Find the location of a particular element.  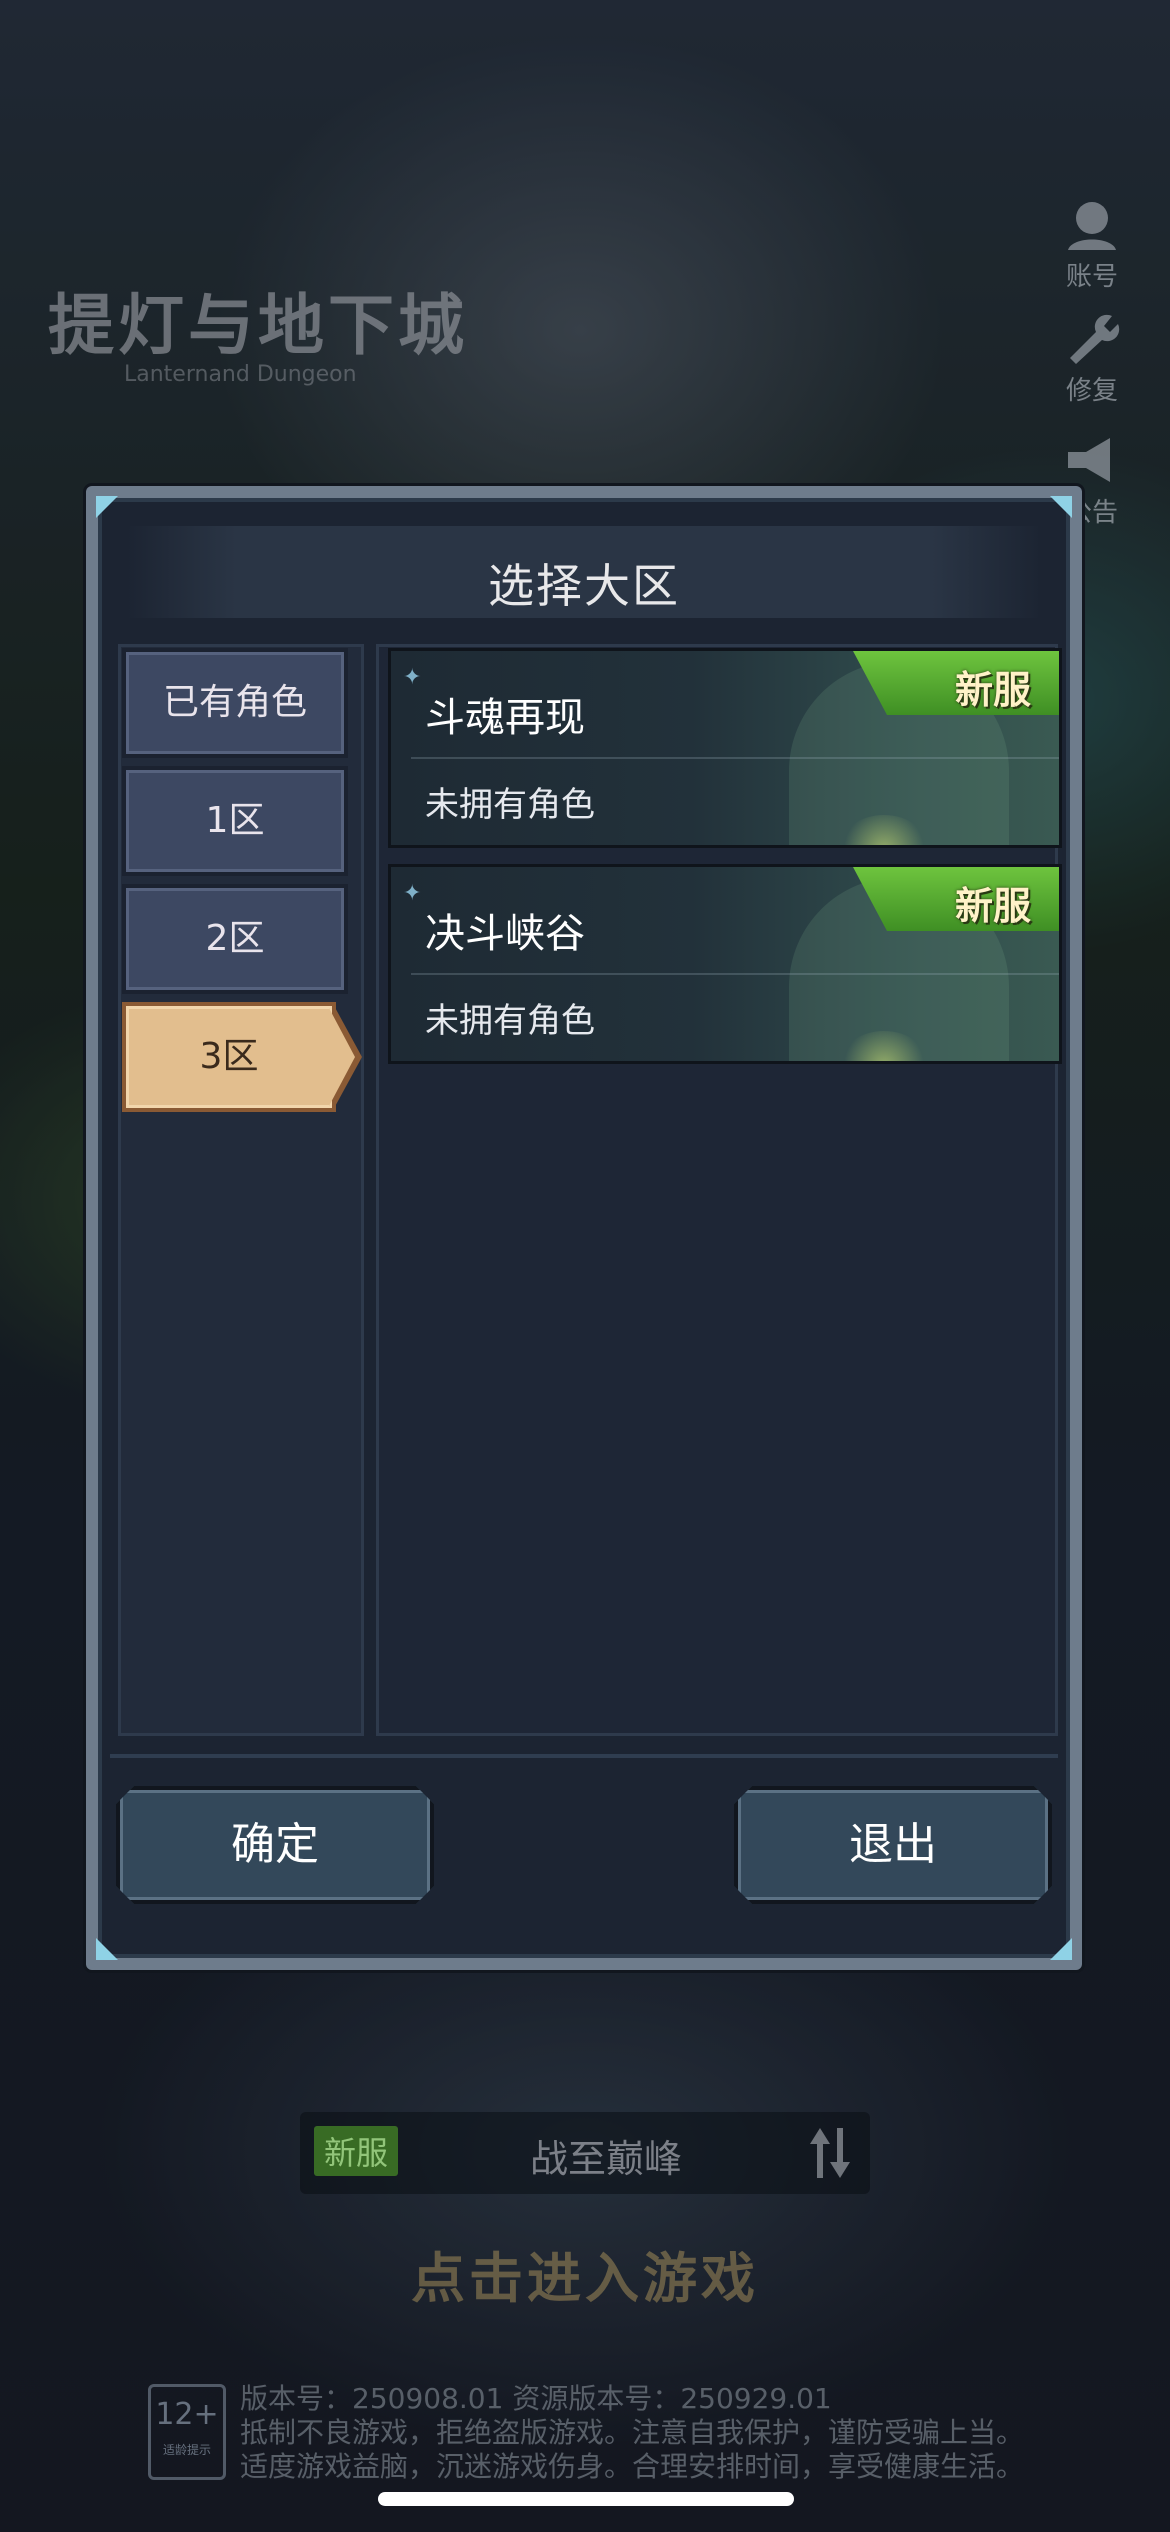

dialog-title: 选择大区 is located at coordinates (584, 586).